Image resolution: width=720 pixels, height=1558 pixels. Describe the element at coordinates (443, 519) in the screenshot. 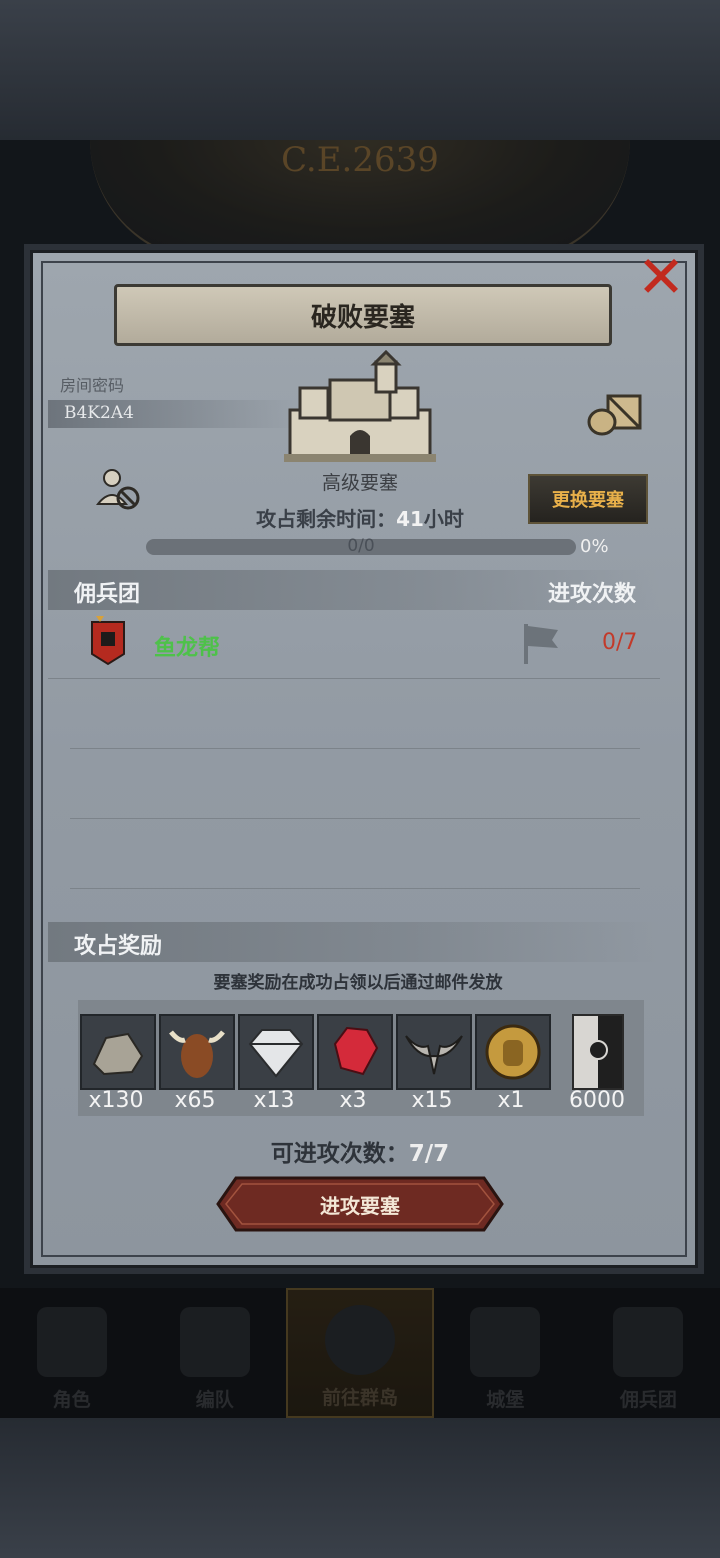

I see `capture-time-unit: 小时` at that location.